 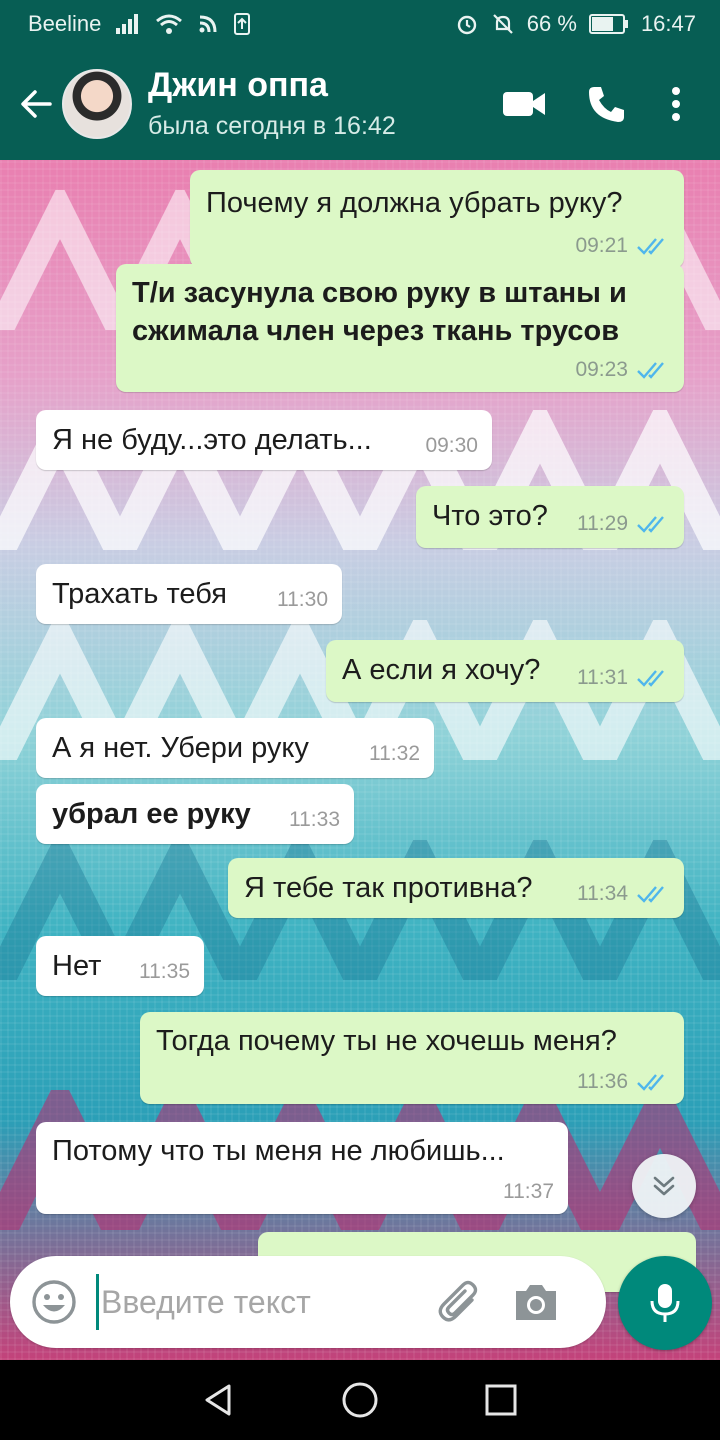 I want to click on message-outgoing: Я тебе так противна? 11:34, so click(x=456, y=888).